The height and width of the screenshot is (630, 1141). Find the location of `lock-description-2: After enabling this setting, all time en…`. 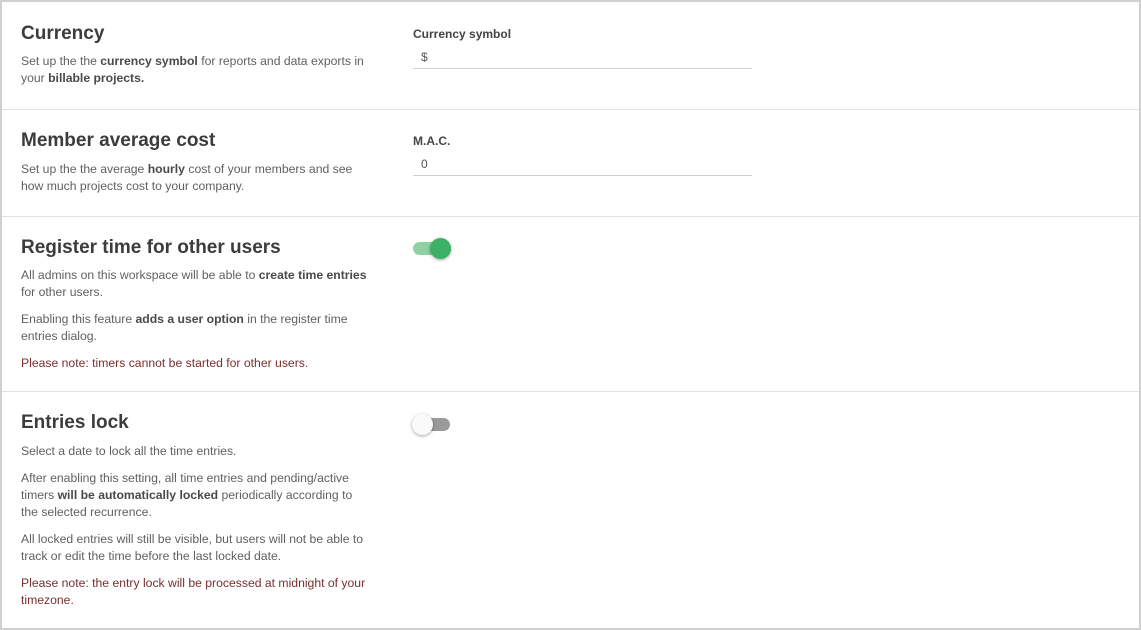

lock-description-2: After enabling this setting, all time en… is located at coordinates (196, 495).